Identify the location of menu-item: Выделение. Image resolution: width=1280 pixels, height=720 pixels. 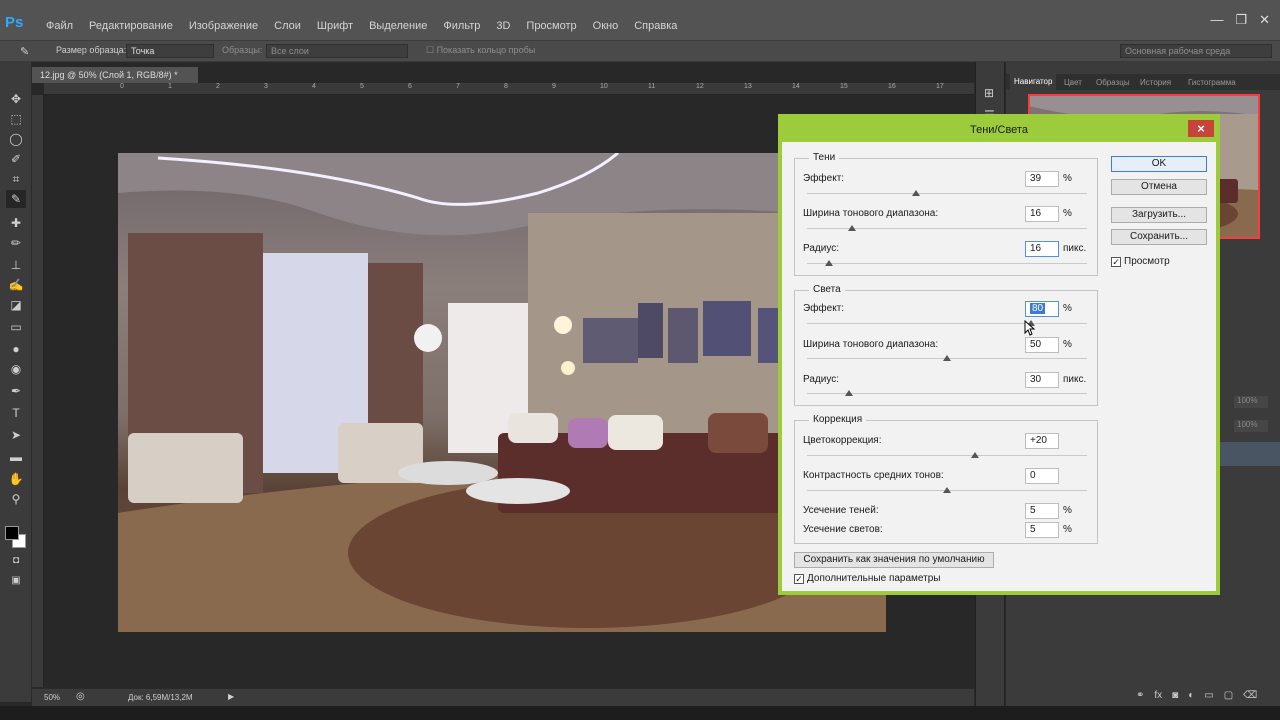
(398, 26).